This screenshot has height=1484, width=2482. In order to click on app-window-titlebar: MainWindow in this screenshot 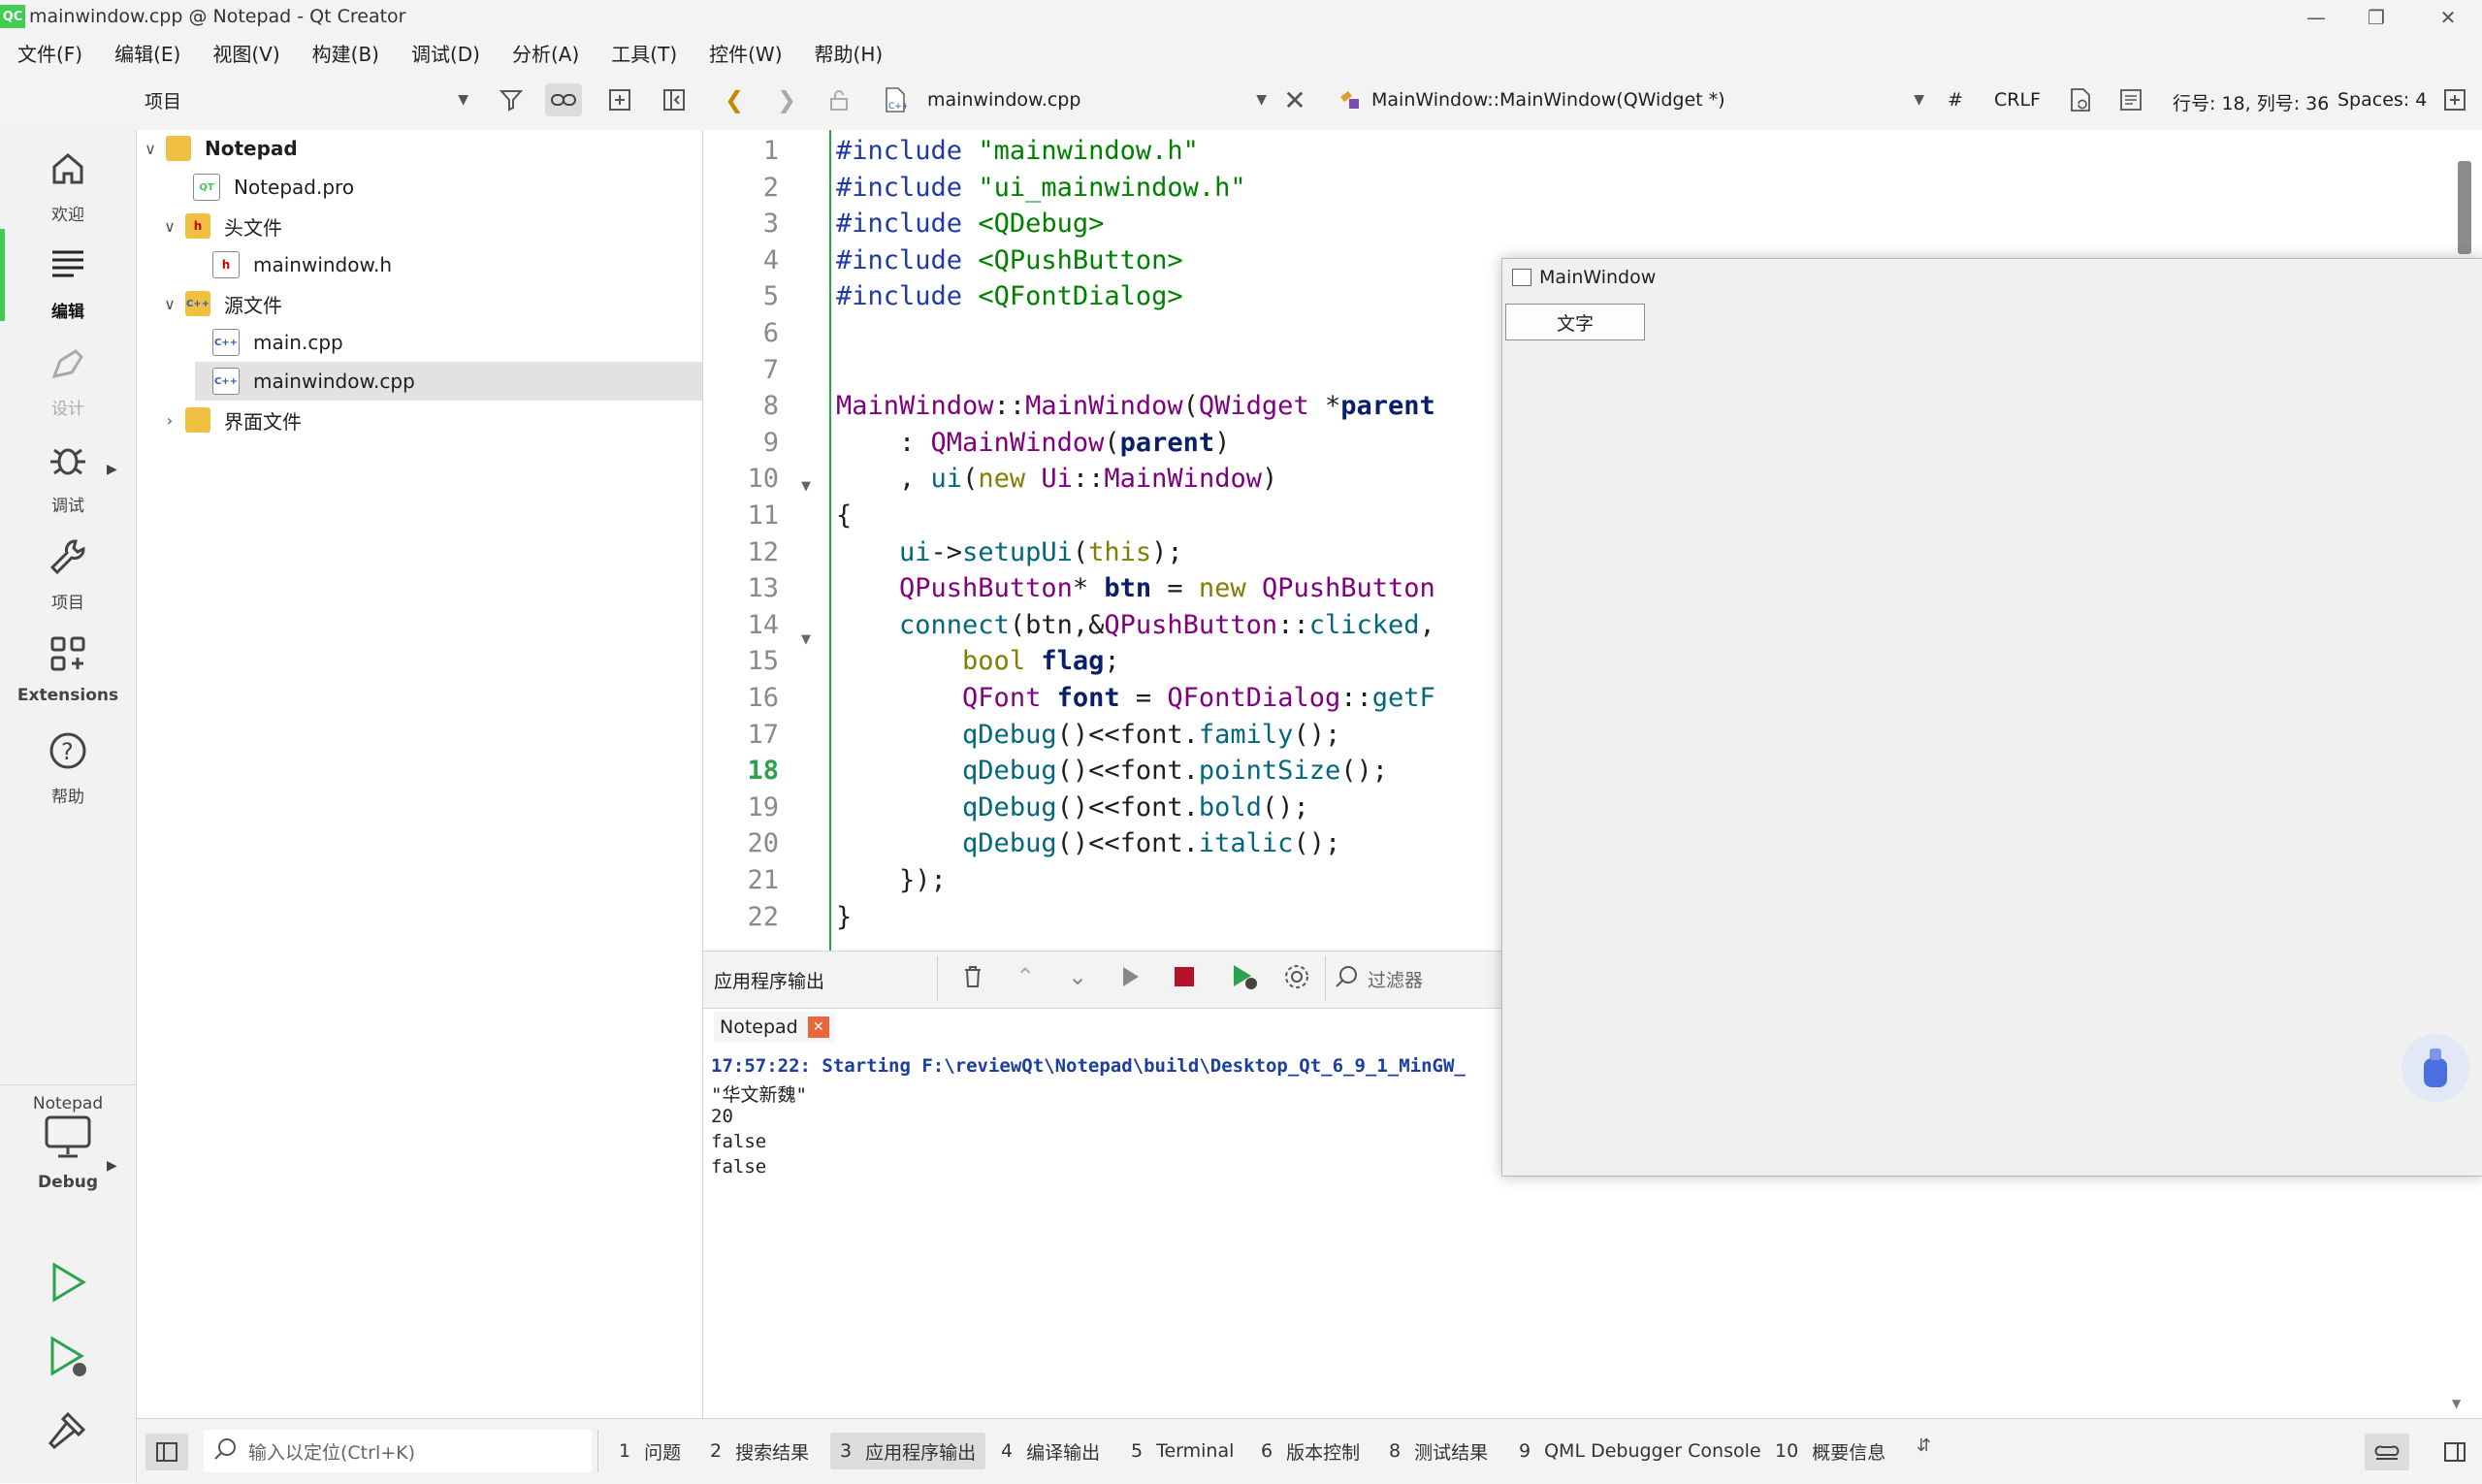, I will do `click(1992, 277)`.